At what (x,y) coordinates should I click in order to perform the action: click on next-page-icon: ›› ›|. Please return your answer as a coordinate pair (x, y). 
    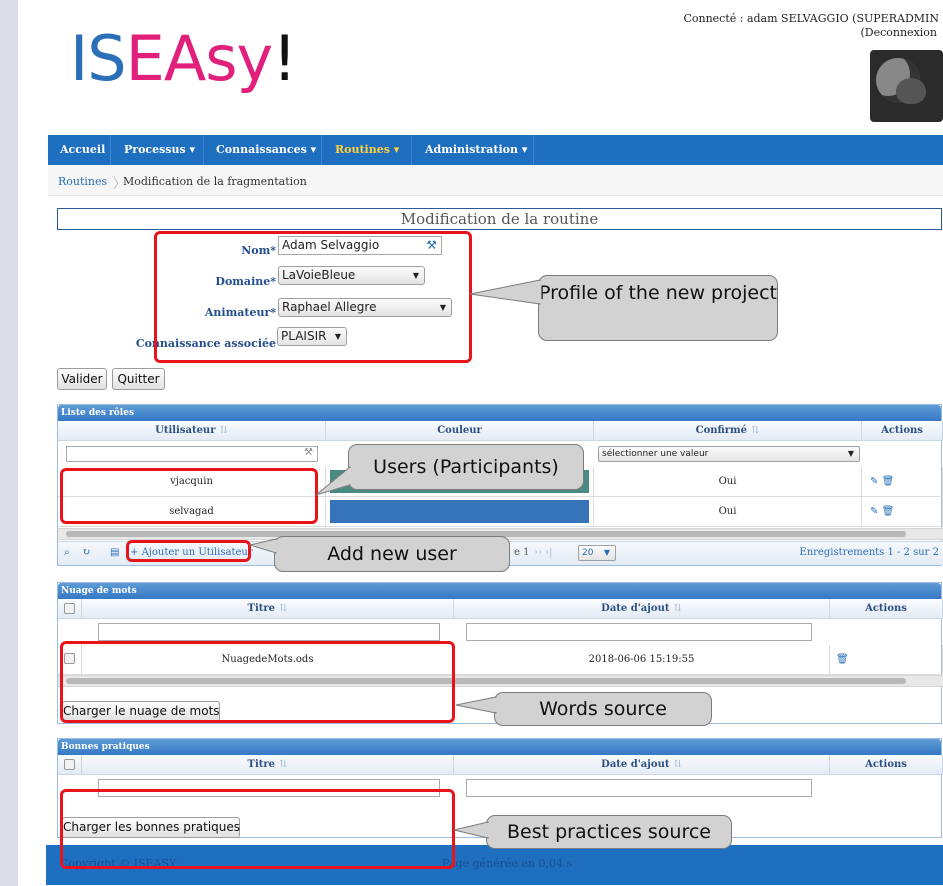
    Looking at the image, I should click on (543, 552).